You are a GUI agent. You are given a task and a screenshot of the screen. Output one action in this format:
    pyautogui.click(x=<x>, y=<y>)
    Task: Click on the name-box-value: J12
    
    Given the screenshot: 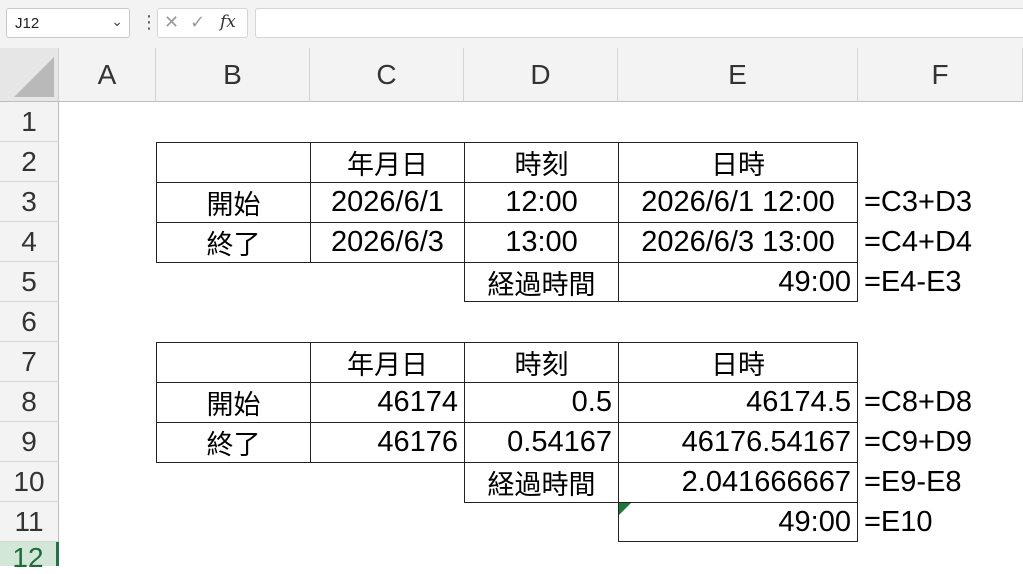 What is the action you would take?
    pyautogui.click(x=27, y=23)
    